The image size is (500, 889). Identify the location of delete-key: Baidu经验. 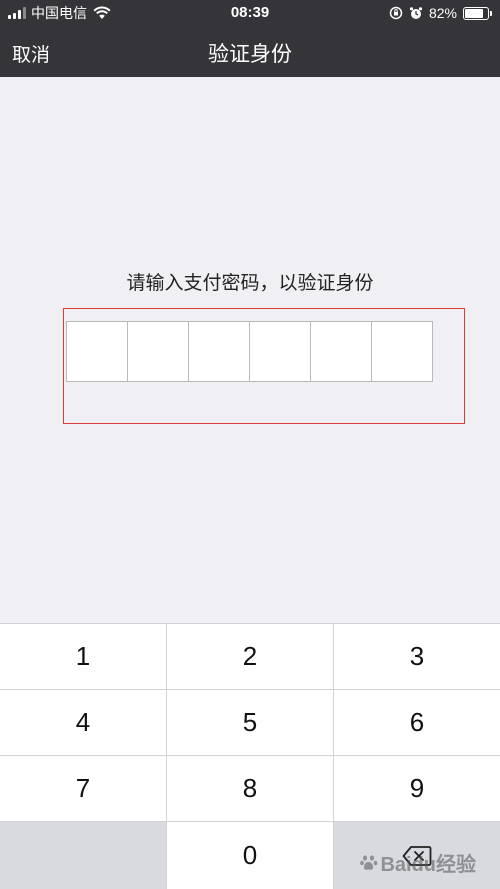
(417, 855).